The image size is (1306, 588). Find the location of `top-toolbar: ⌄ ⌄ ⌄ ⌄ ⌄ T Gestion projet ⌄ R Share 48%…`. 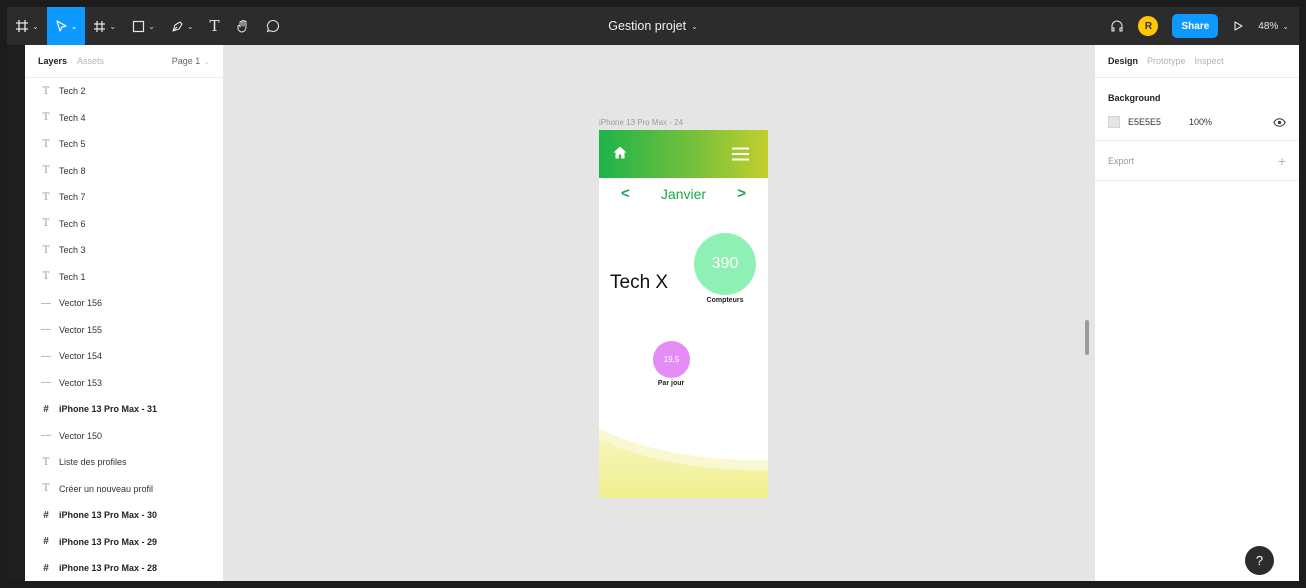

top-toolbar: ⌄ ⌄ ⌄ ⌄ ⌄ T Gestion projet ⌄ R Share 48%… is located at coordinates (653, 26).